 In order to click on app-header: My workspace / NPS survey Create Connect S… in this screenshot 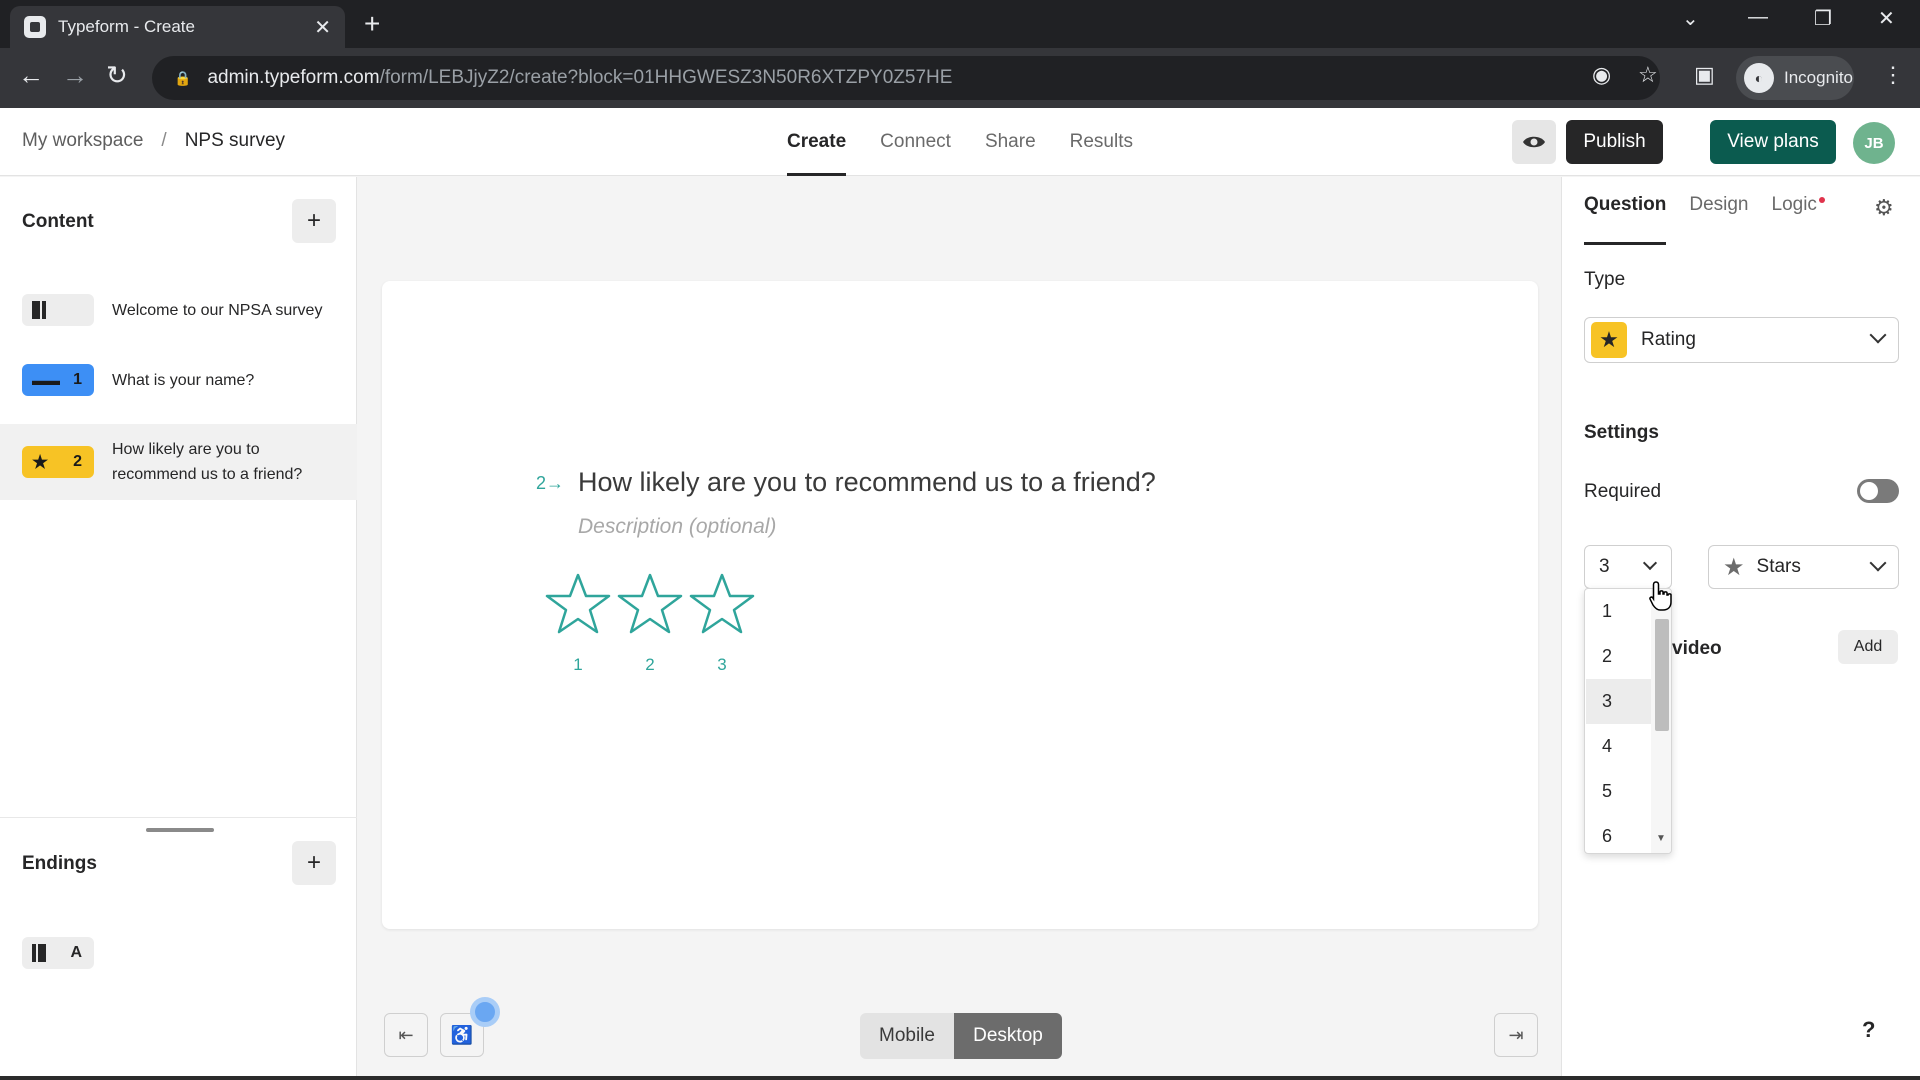, I will do `click(960, 142)`.